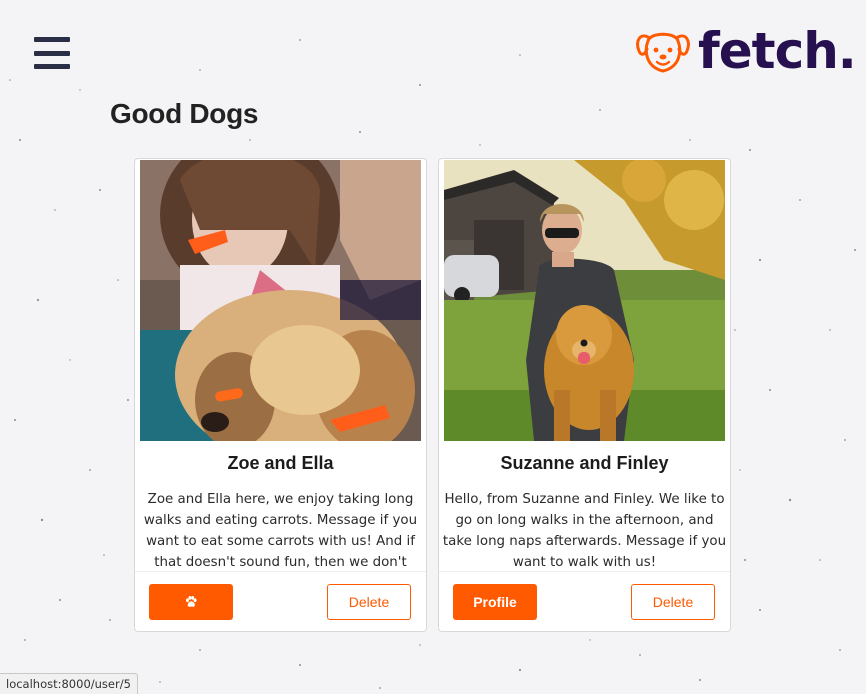  I want to click on paw-button, so click(191, 602).